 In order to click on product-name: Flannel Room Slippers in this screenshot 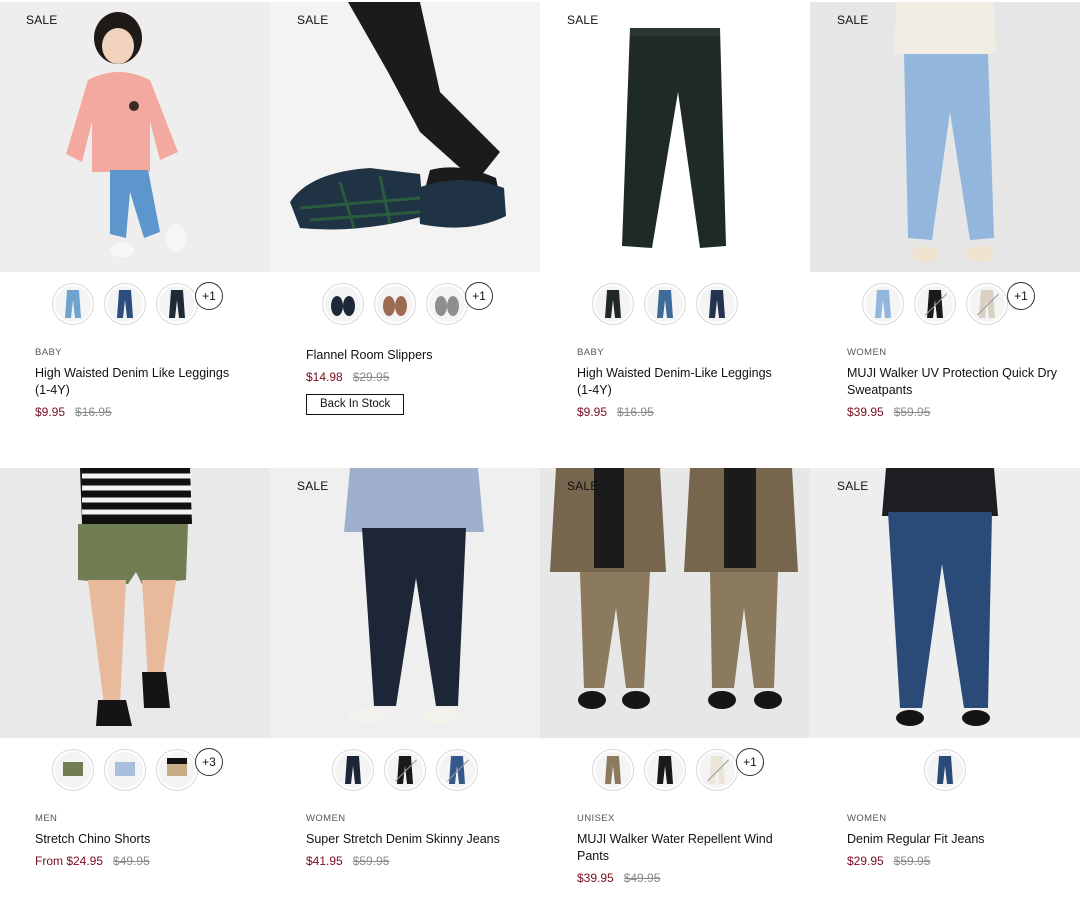, I will do `click(411, 355)`.